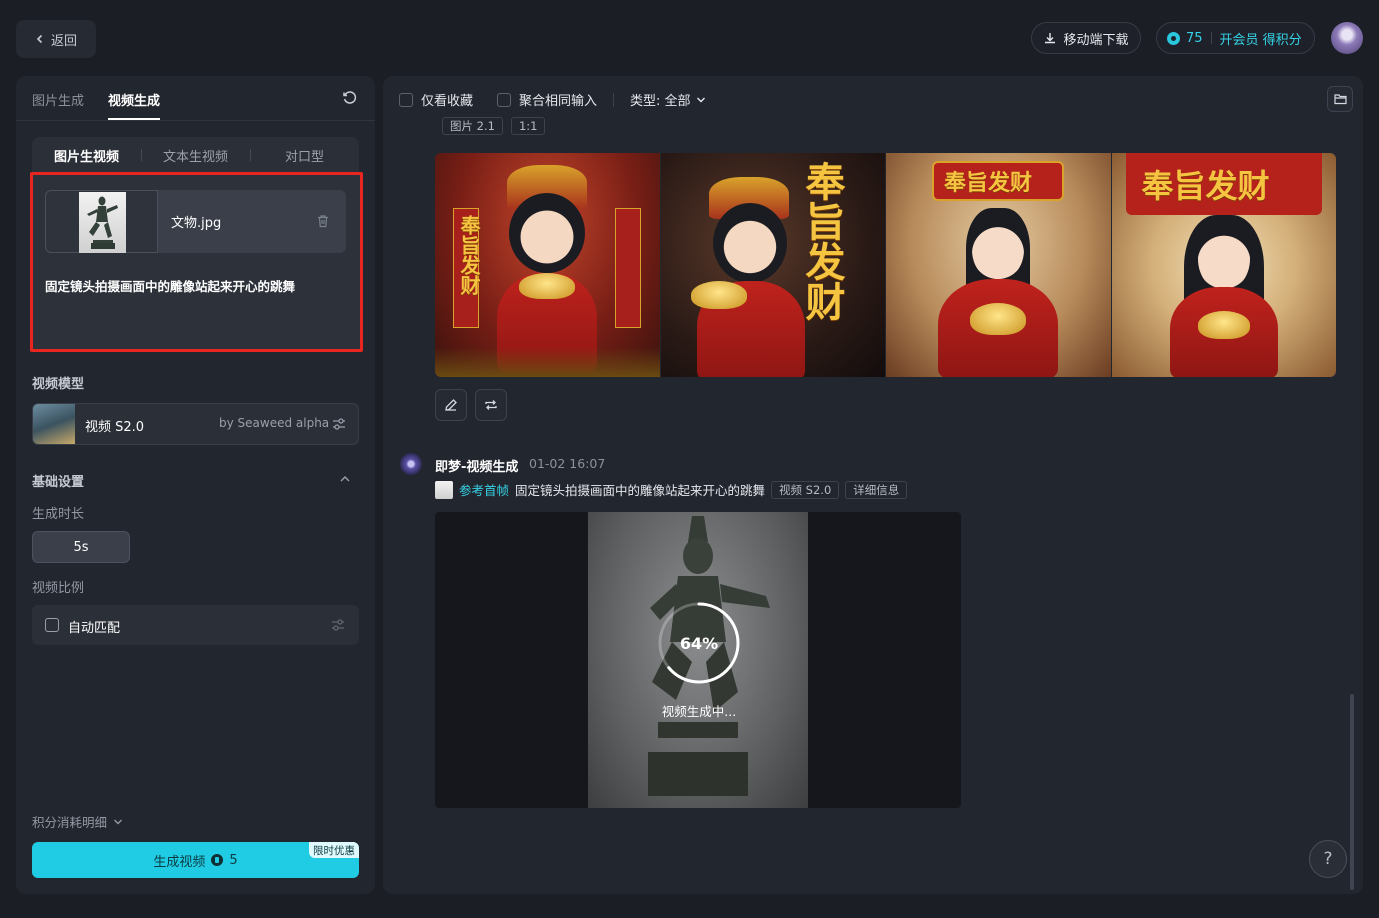  Describe the element at coordinates (274, 423) in the screenshot. I see `model-provider: by Seaweed alpha` at that location.